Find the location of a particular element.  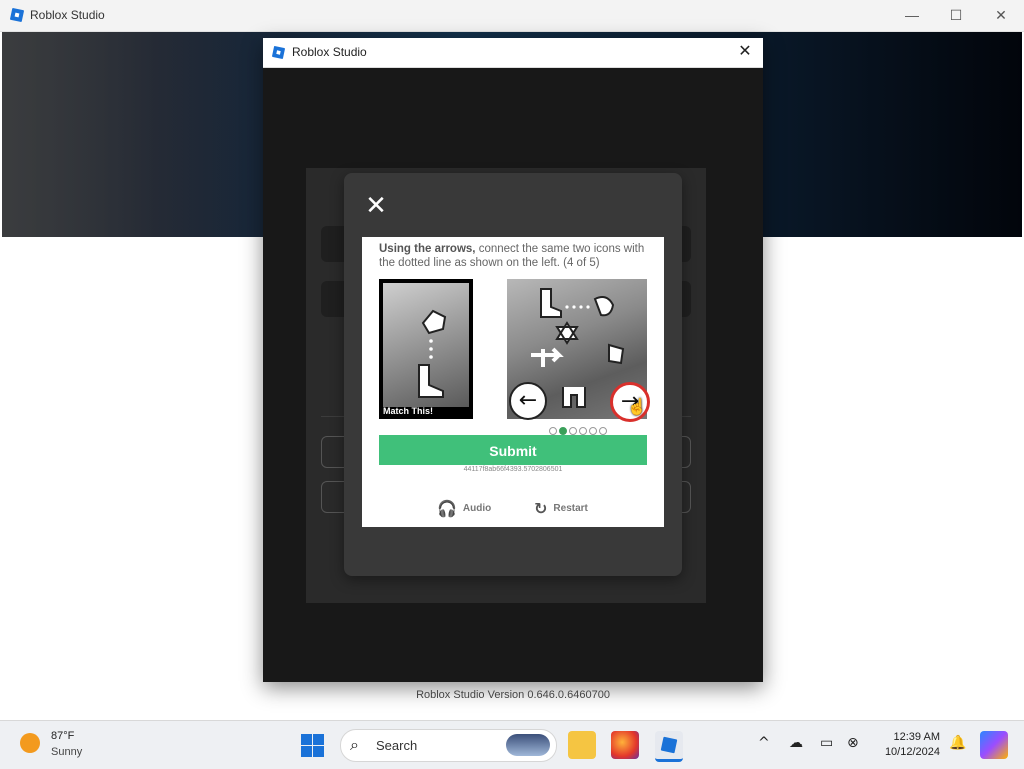

app-background-shade is located at coordinates (127, 134).